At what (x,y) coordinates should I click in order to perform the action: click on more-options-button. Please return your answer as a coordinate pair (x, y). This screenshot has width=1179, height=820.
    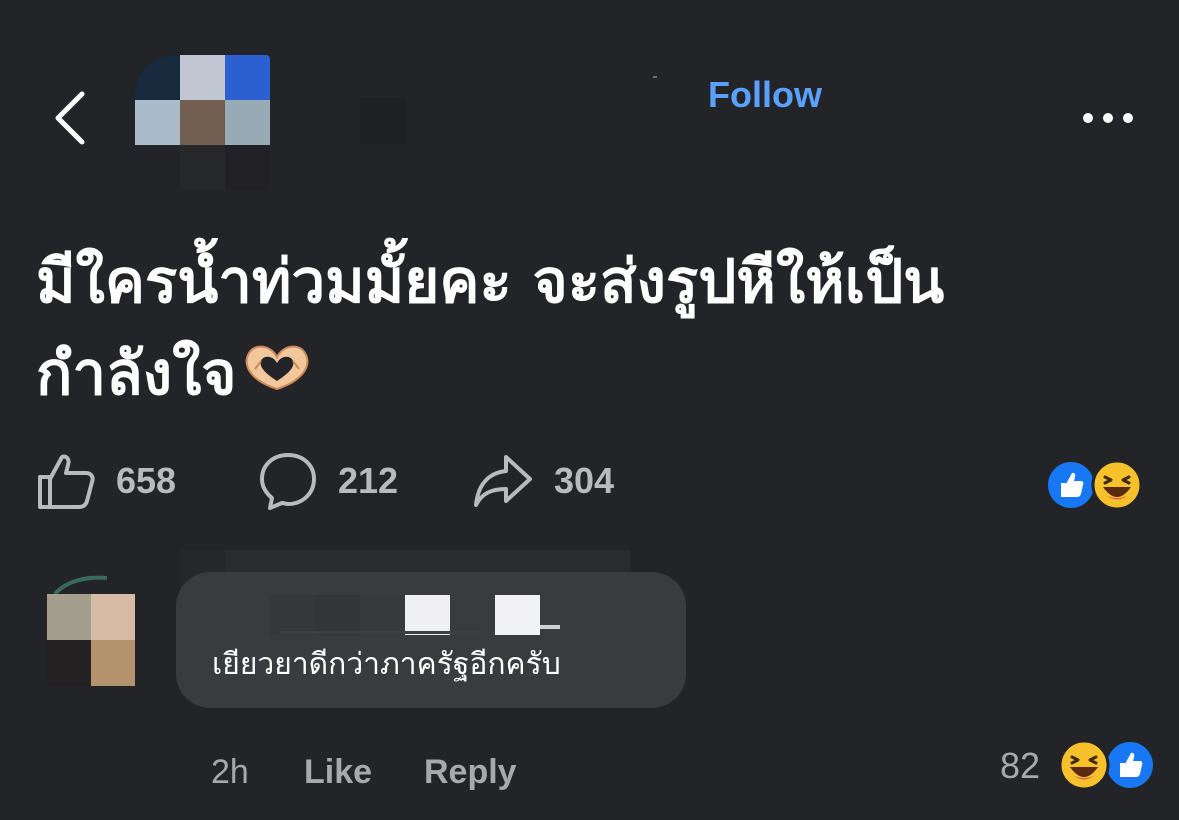
    Looking at the image, I should click on (1108, 118).